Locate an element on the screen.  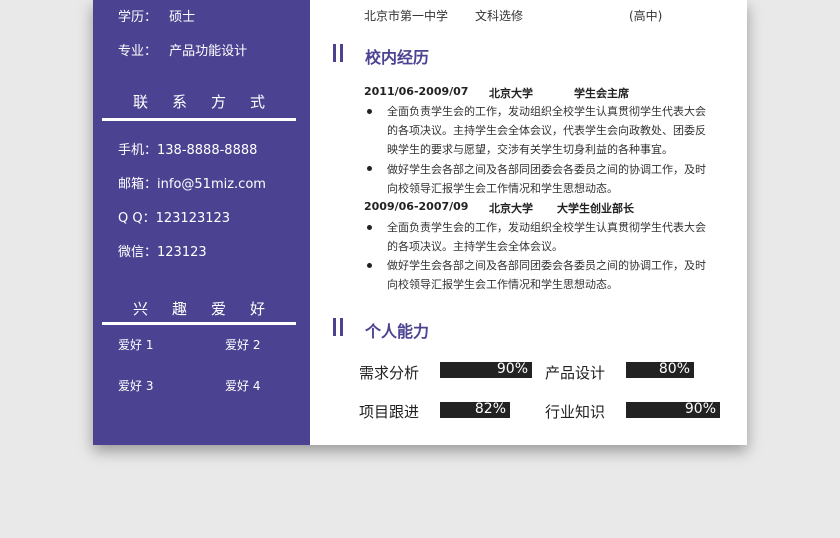
hobbies-heading: 兴趣爱好 is located at coordinates (210, 309).